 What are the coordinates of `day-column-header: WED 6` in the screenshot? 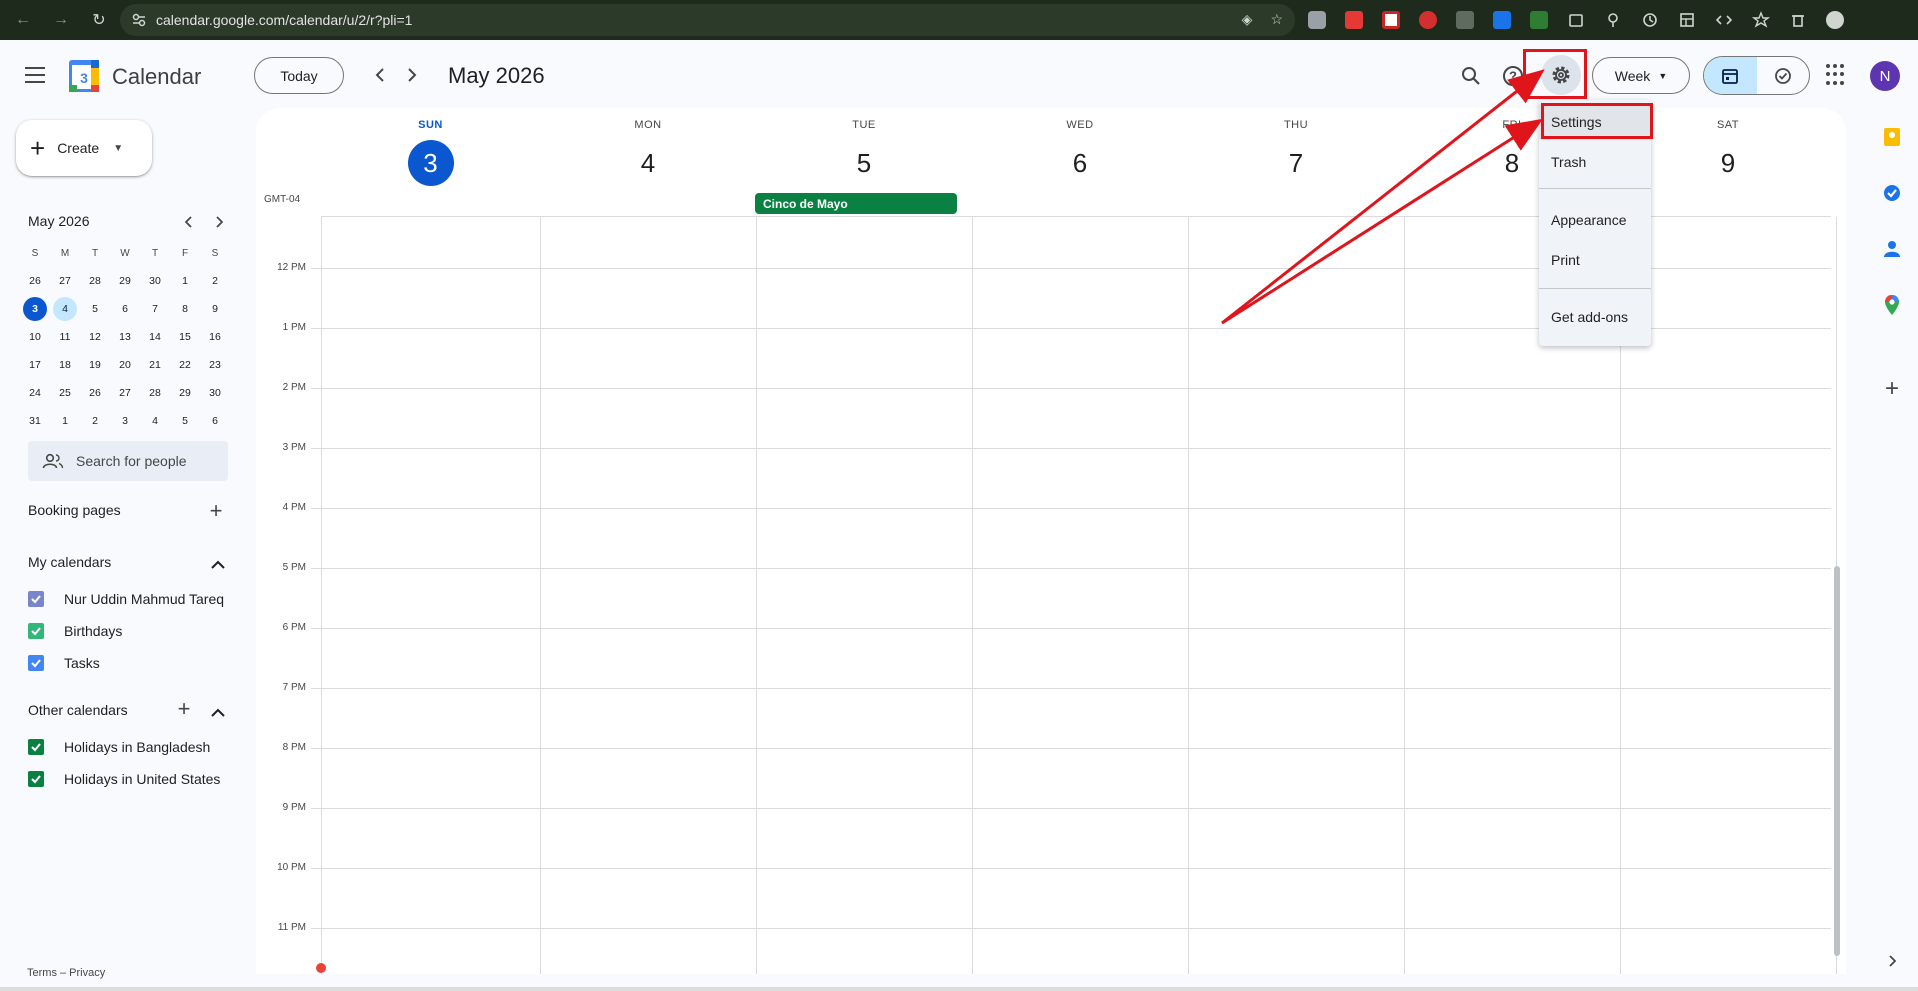 It's located at (1080, 148).